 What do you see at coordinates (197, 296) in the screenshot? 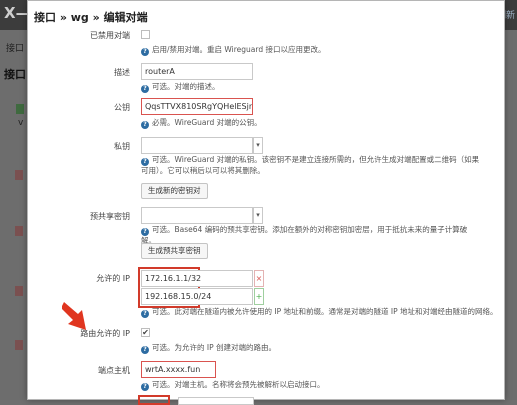
I see `allowed-ip-input: 192.168.15.0/24` at bounding box center [197, 296].